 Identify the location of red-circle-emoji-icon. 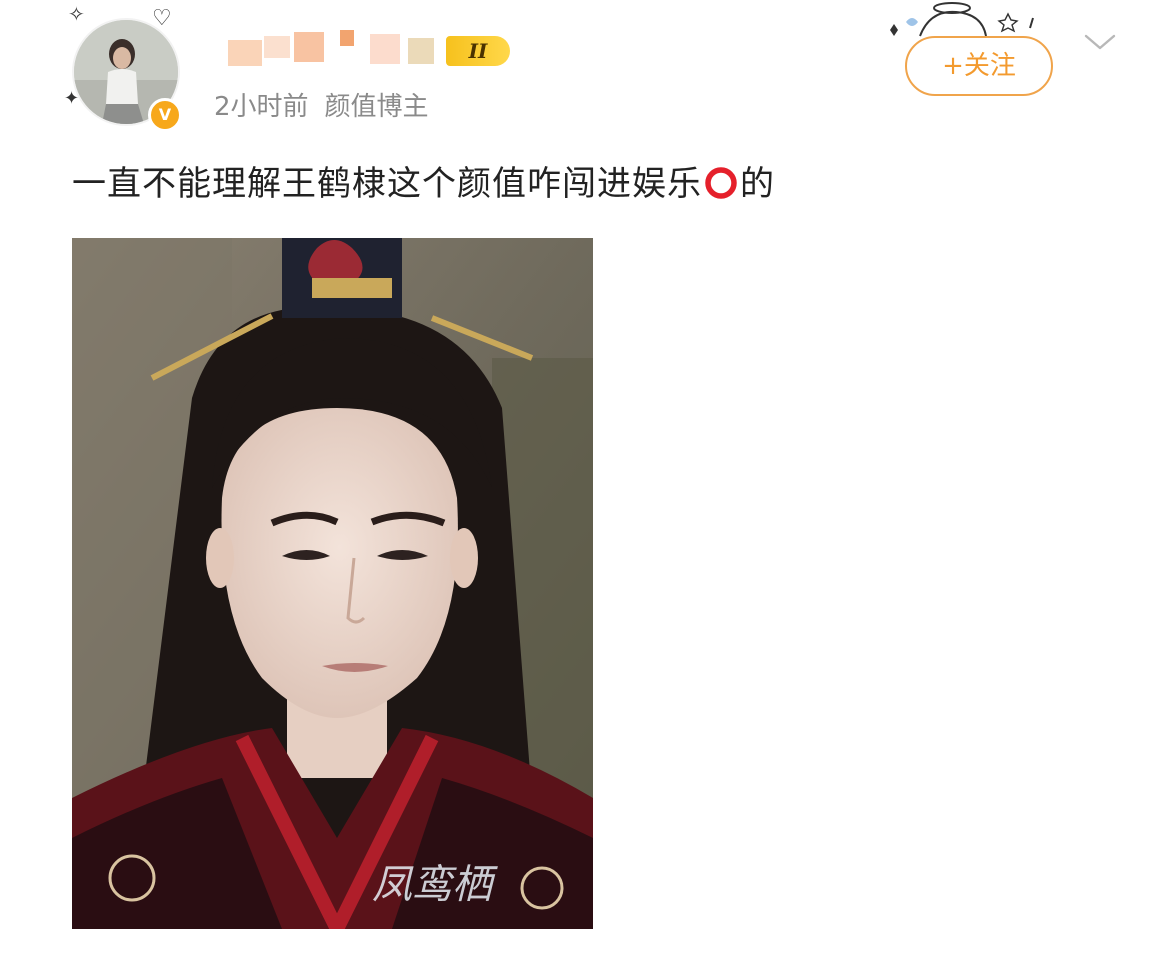
(721, 183).